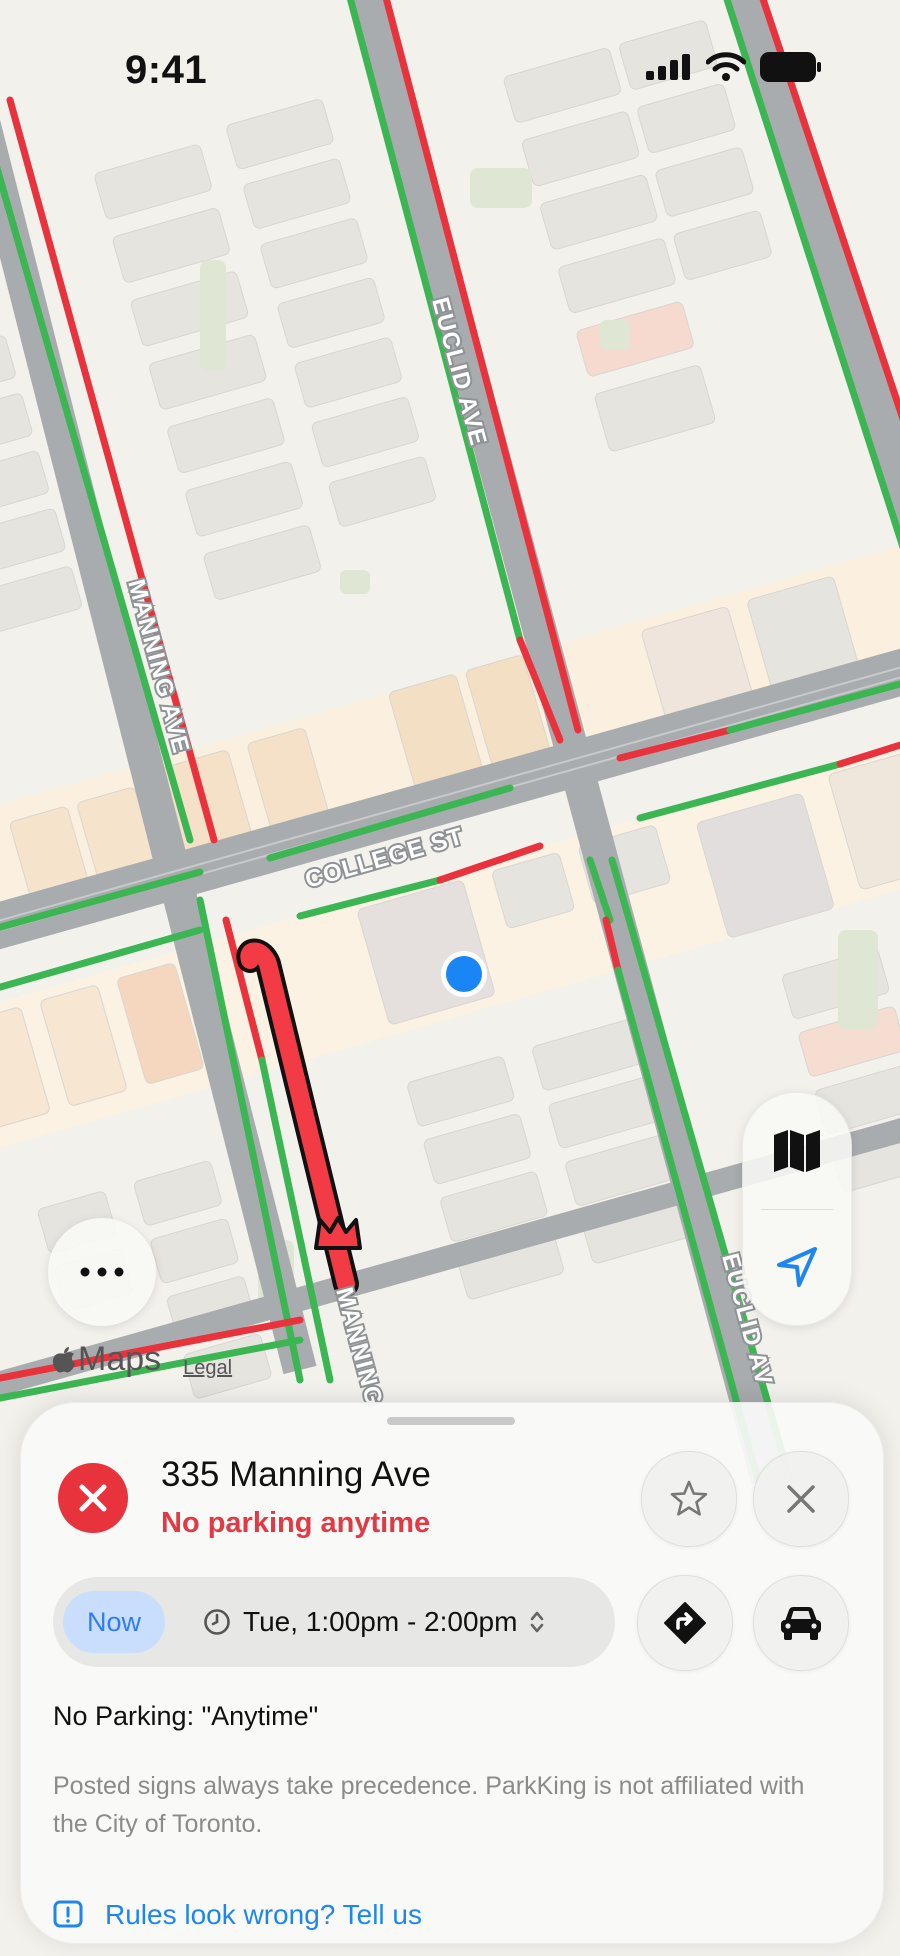 This screenshot has width=900, height=1956. Describe the element at coordinates (790, 67) in the screenshot. I see `battery-icon` at that location.